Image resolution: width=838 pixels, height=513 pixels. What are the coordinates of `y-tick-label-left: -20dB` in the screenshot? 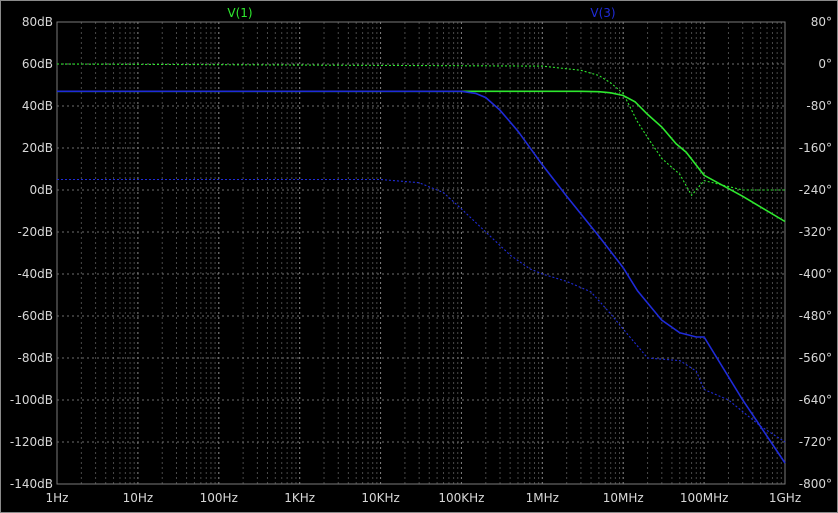 It's located at (35, 232).